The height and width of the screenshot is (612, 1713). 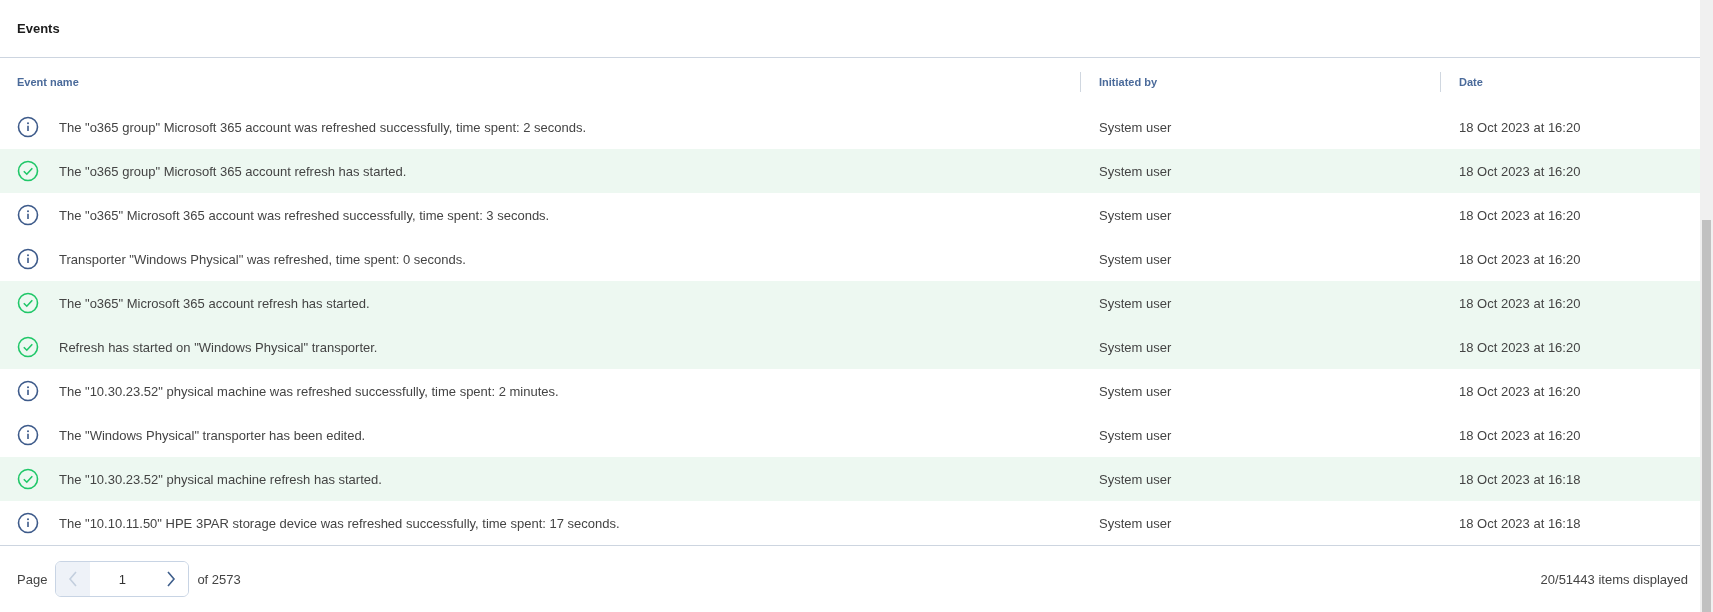 What do you see at coordinates (1706, 416) in the screenshot?
I see `scrollbar-thumb` at bounding box center [1706, 416].